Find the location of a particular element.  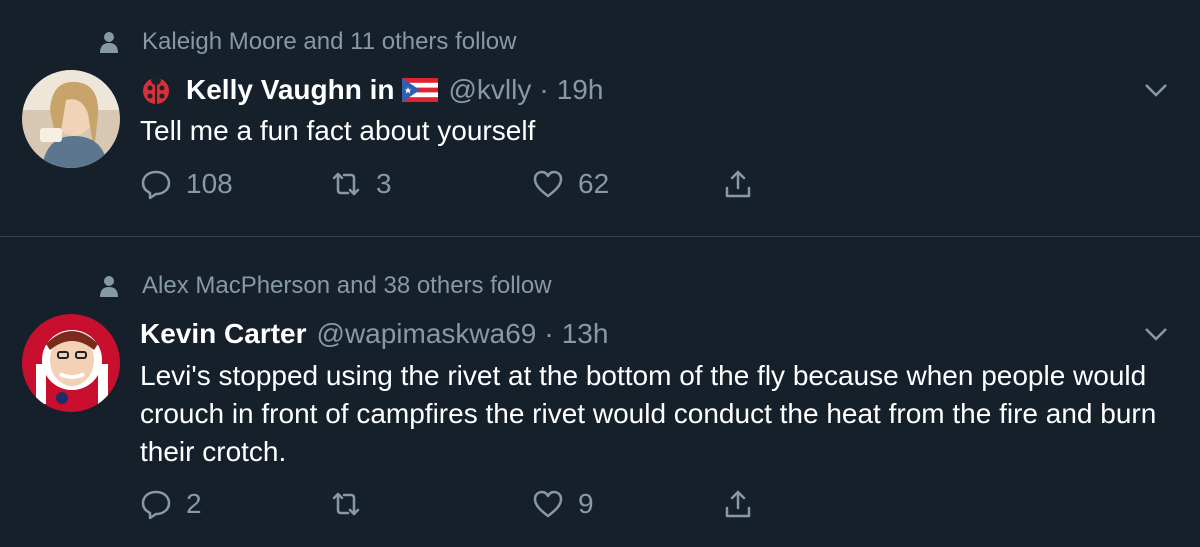

reply-button: 108 is located at coordinates (186, 184).